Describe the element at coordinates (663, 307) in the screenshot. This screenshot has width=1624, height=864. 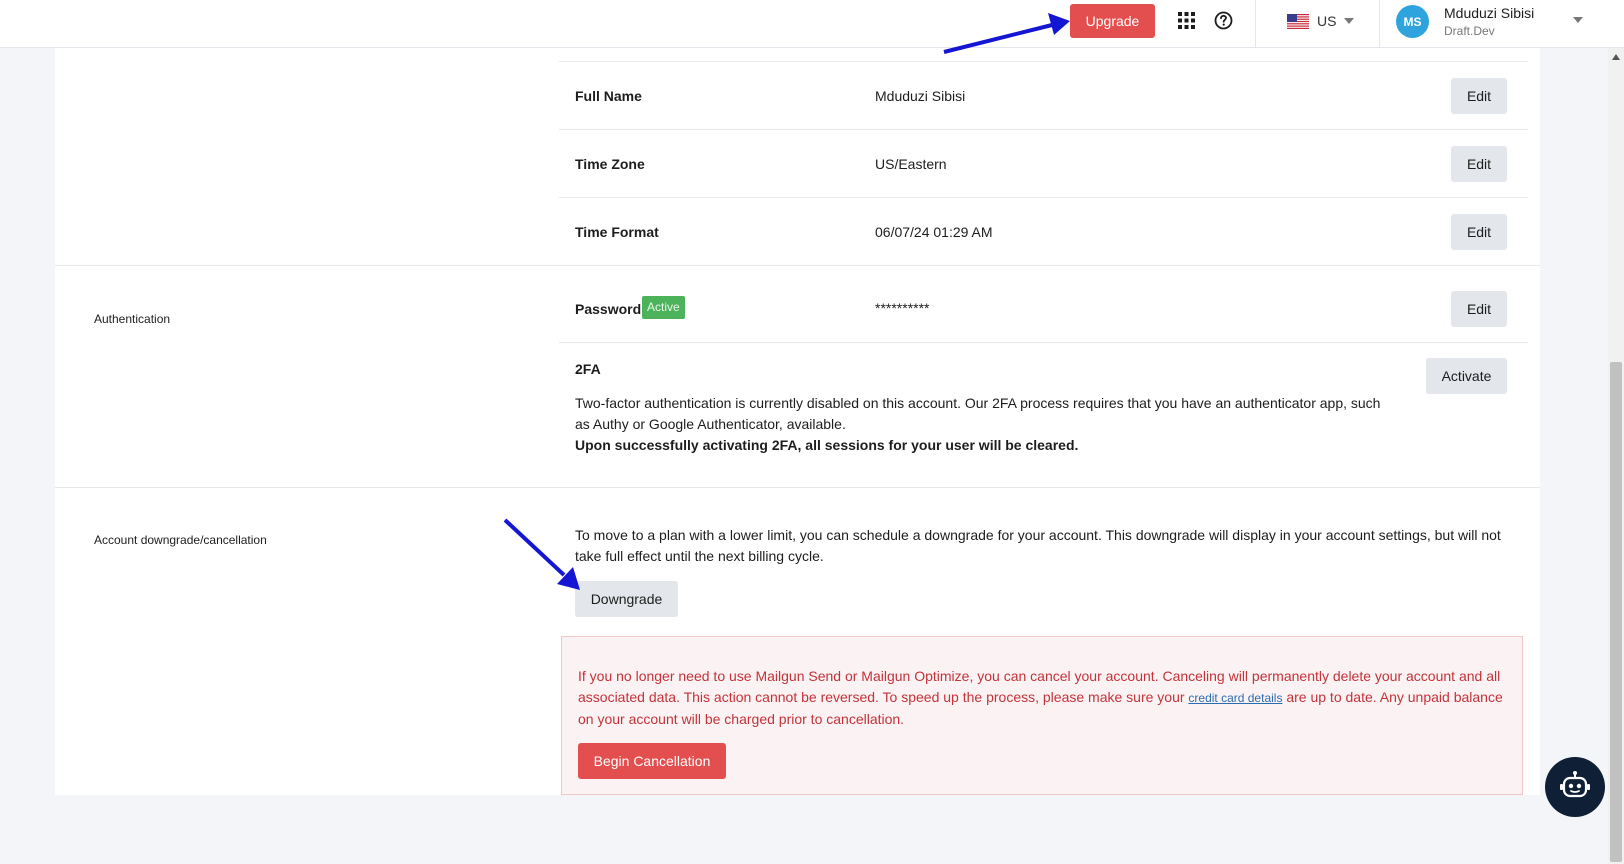
I see `status-badge: Active` at that location.